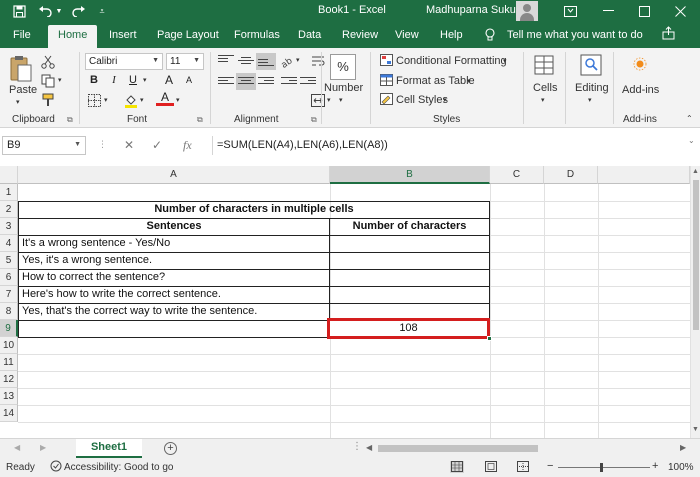  Describe the element at coordinates (174, 243) in the screenshot. I see `sentence-cell-a4: It's a wrong sentence - Yes/No` at that location.